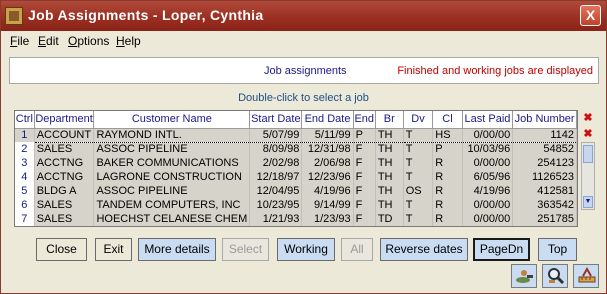 This screenshot has width=607, height=294. Describe the element at coordinates (389, 120) in the screenshot. I see `column-header: Br` at that location.